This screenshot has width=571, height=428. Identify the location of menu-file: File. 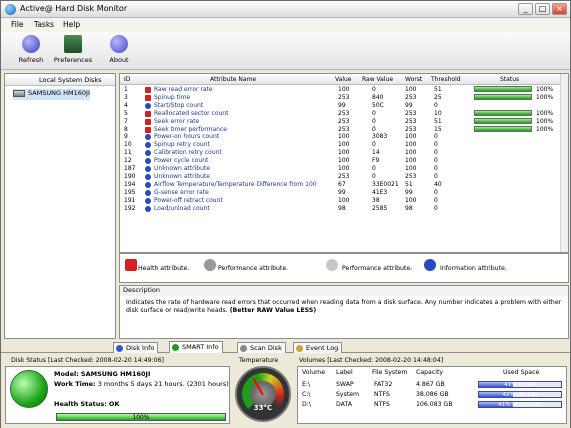
(17, 24).